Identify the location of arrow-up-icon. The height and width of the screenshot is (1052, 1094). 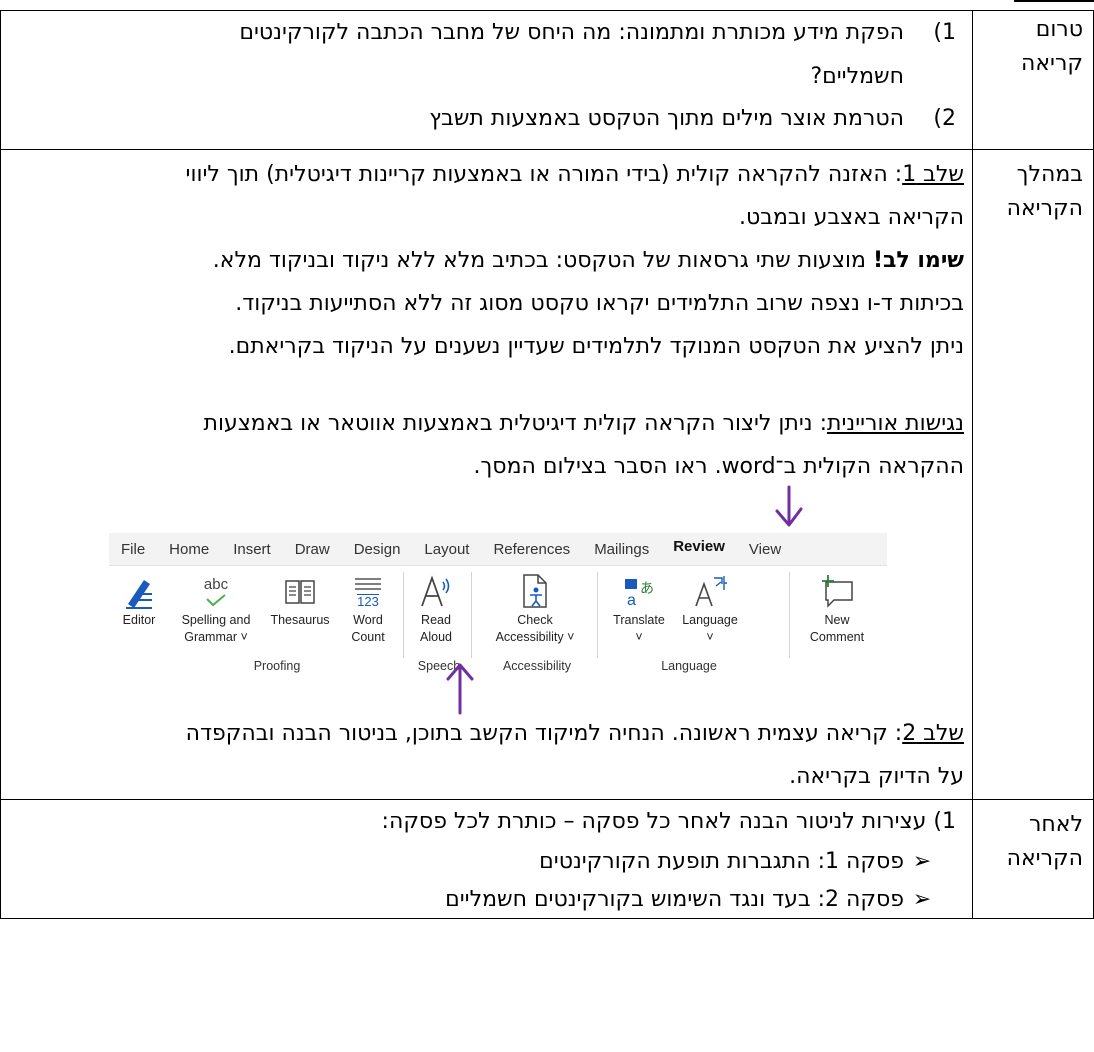
(460, 689).